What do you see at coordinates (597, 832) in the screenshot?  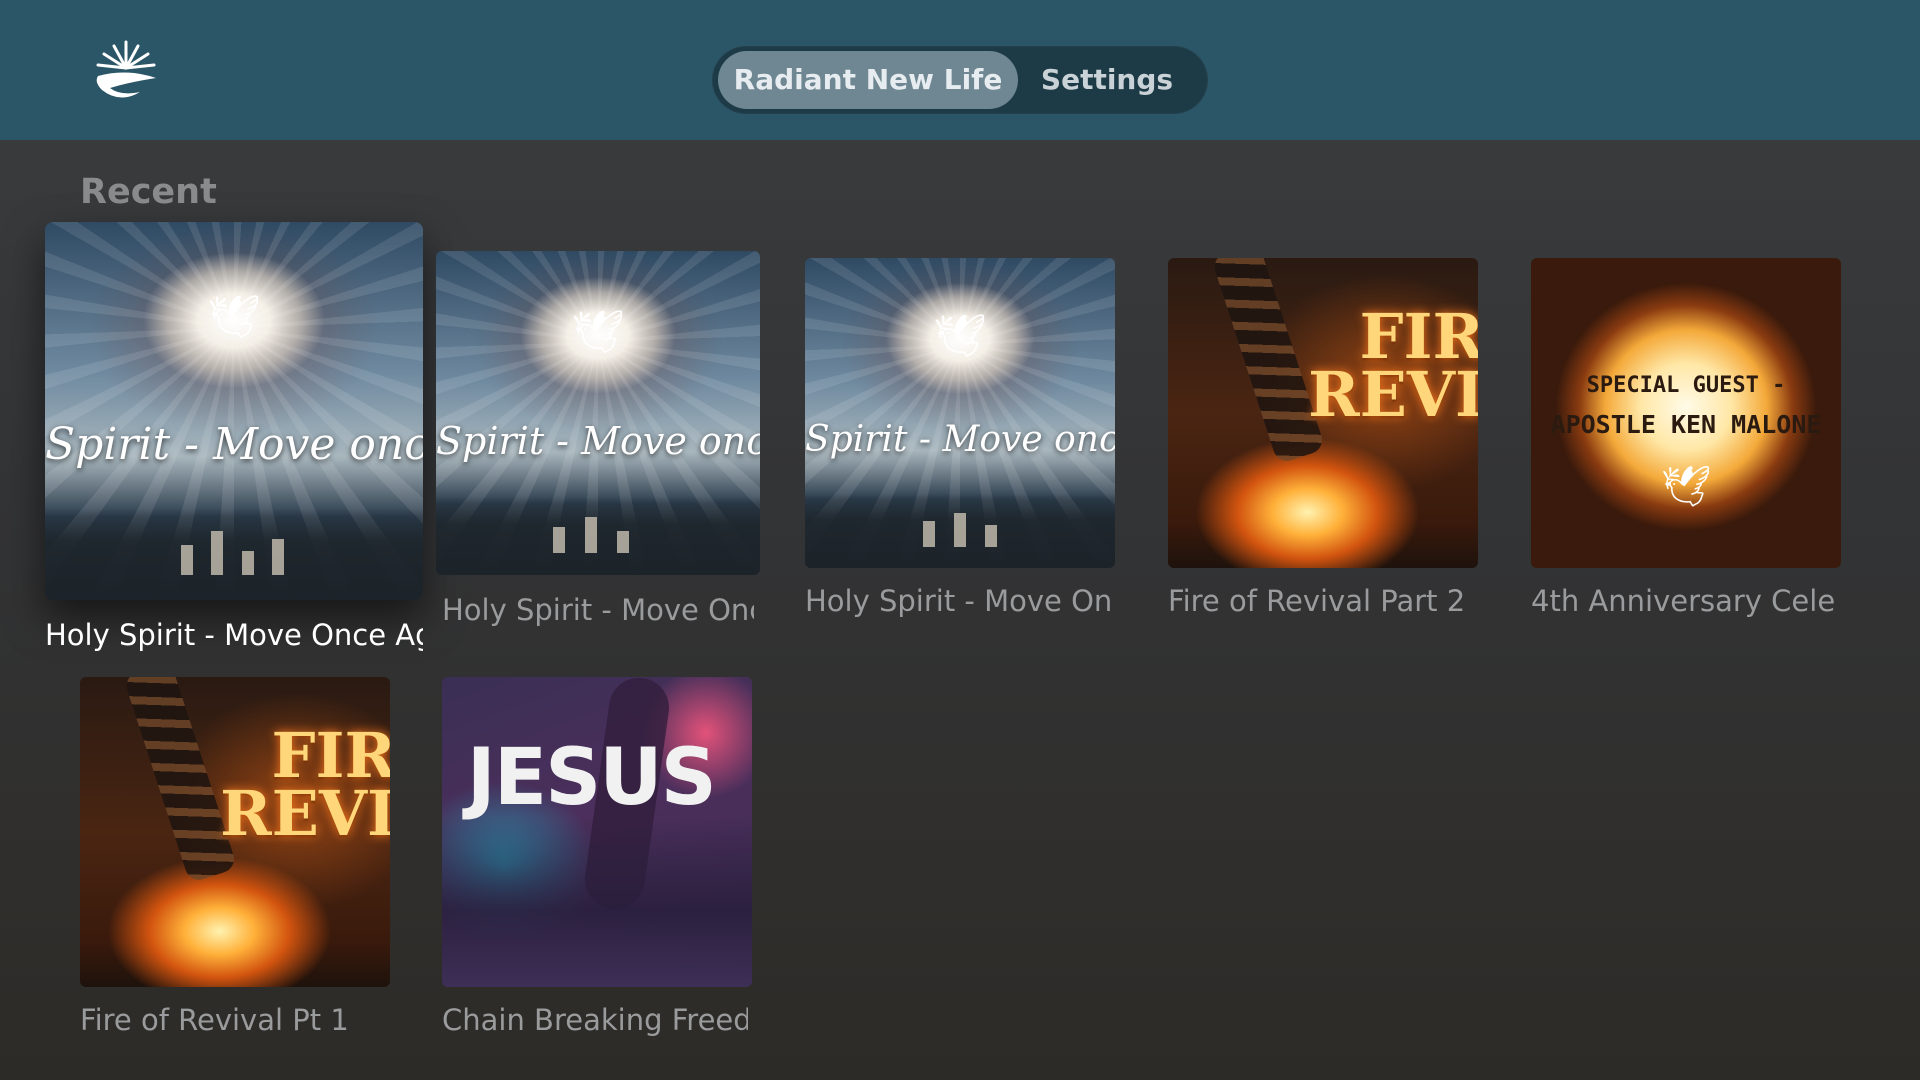 I see `tile-artwork: JESUS` at bounding box center [597, 832].